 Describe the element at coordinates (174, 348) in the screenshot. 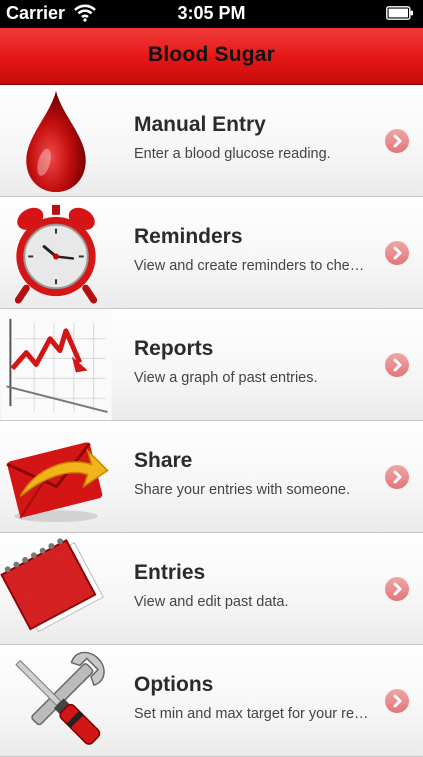

I see `menu-item-title: Reports` at that location.